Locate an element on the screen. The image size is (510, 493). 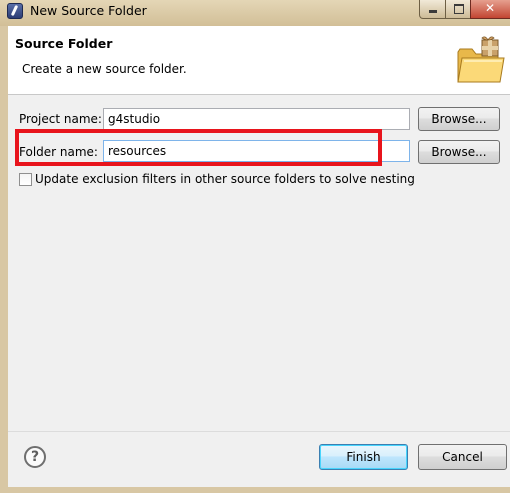
folder-package-icon is located at coordinates (481, 59).